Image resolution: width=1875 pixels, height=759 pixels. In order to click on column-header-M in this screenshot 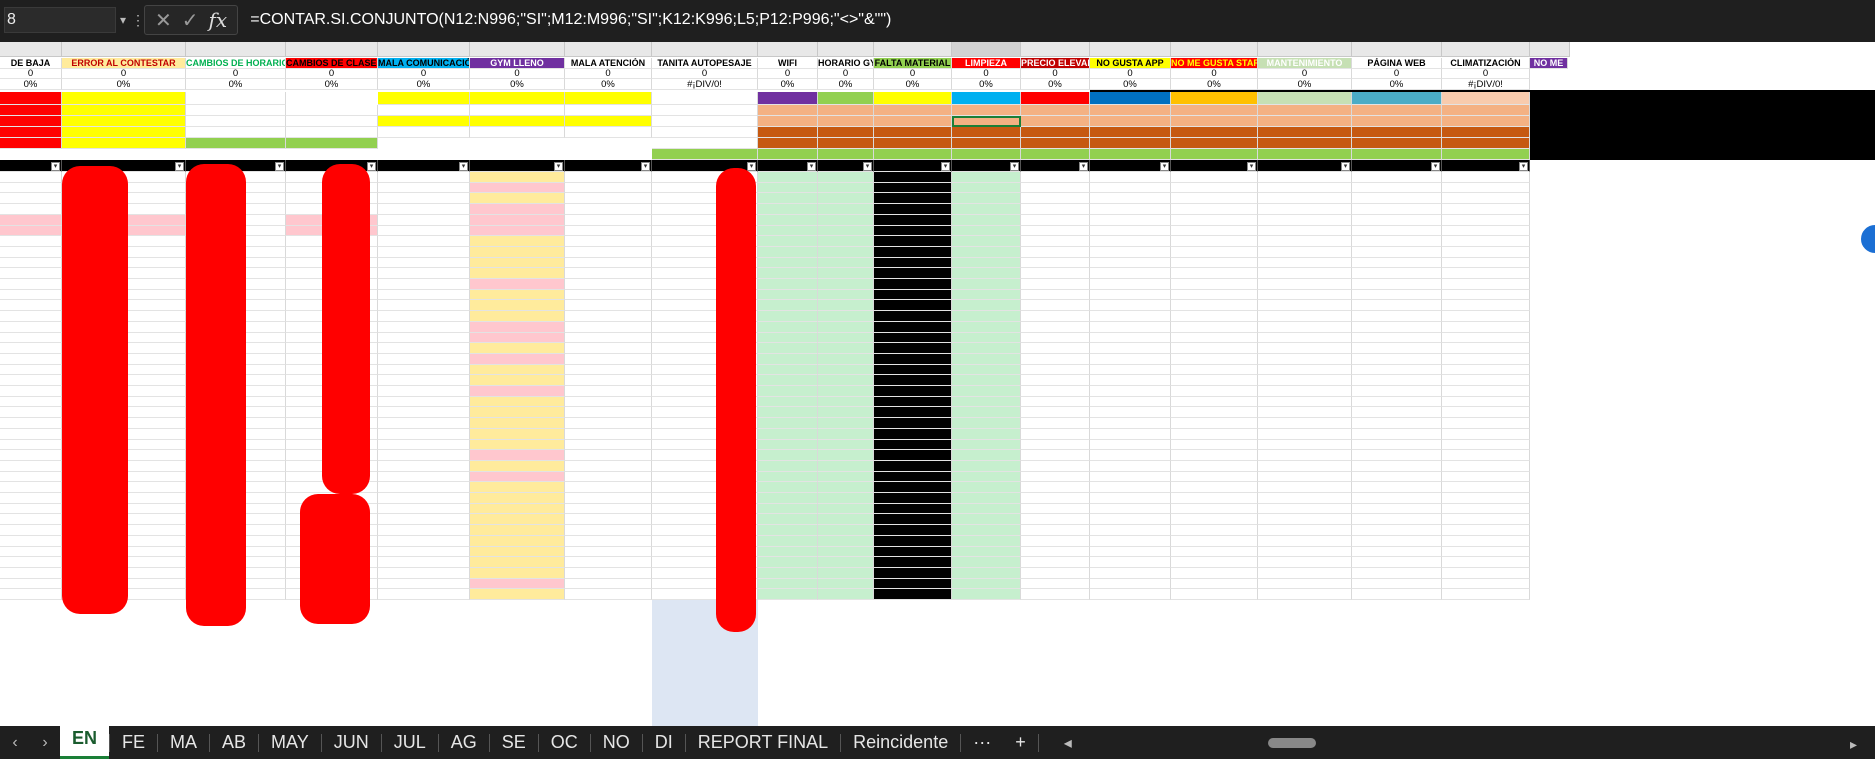, I will do `click(1055, 49)`.